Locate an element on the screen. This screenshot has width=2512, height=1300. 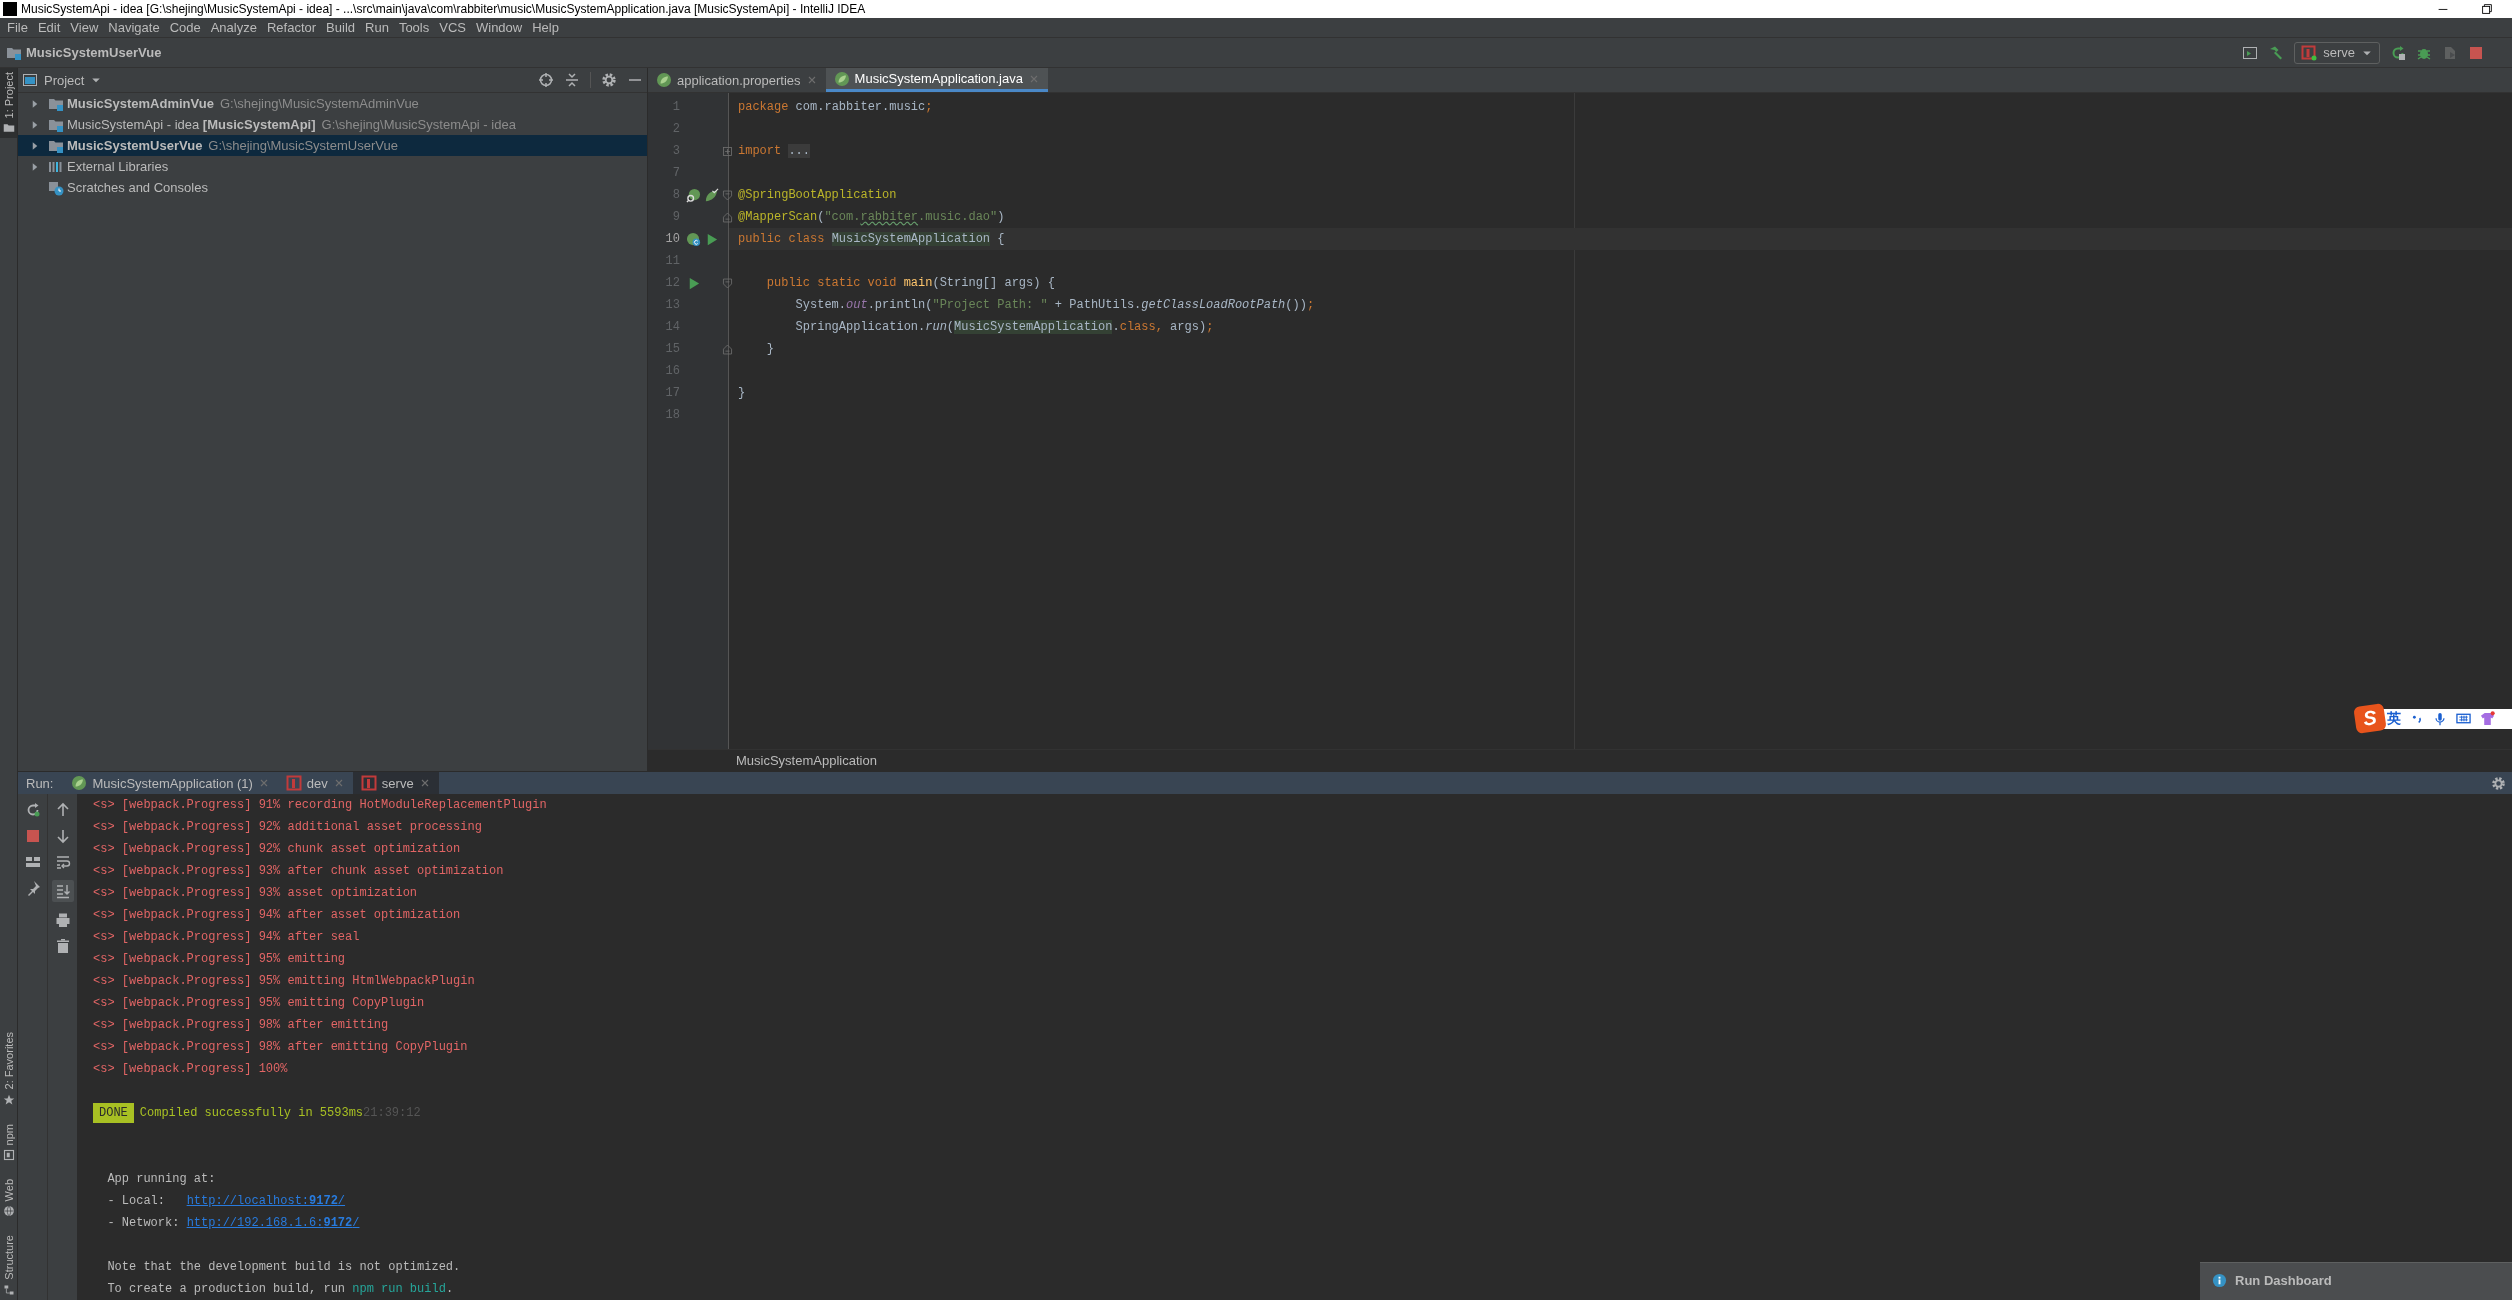
menu-item: Code is located at coordinates (185, 27).